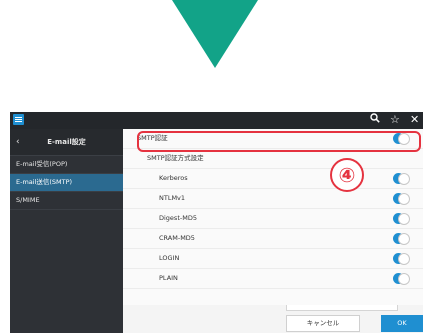  Describe the element at coordinates (323, 323) in the screenshot. I see `cancel-button: キャンセル` at that location.